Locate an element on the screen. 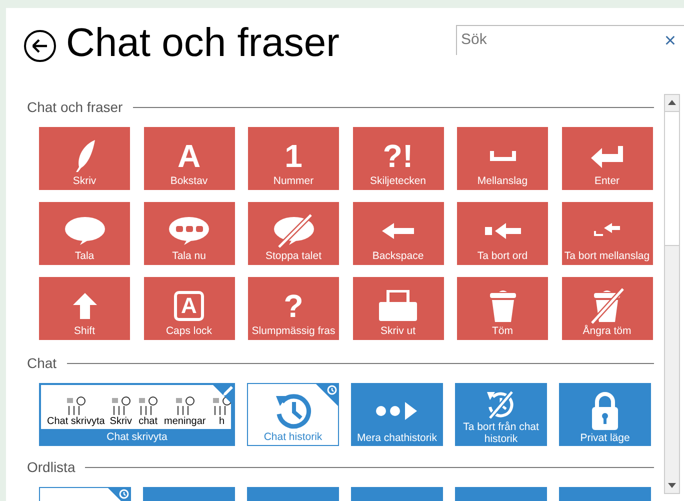 The image size is (684, 501). symbol-caption: Chat skrivyta is located at coordinates (76, 421).